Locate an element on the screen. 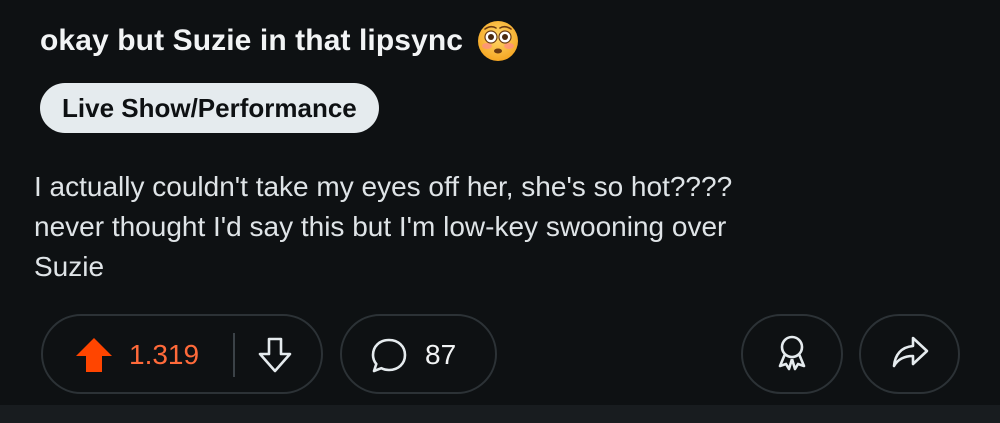 Image resolution: width=1000 pixels, height=423 pixels. award-ribbon-icon is located at coordinates (792, 354).